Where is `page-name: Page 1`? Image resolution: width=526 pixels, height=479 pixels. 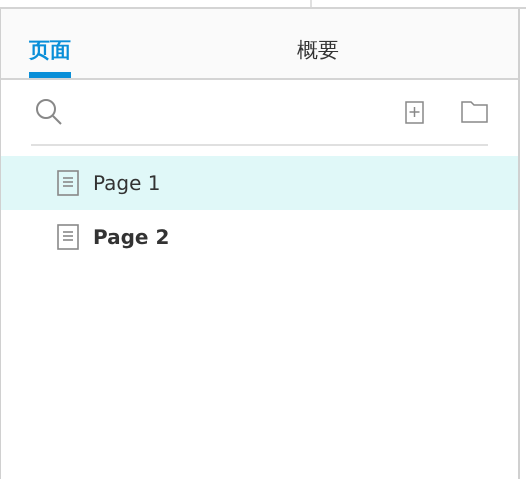 page-name: Page 1 is located at coordinates (126, 183).